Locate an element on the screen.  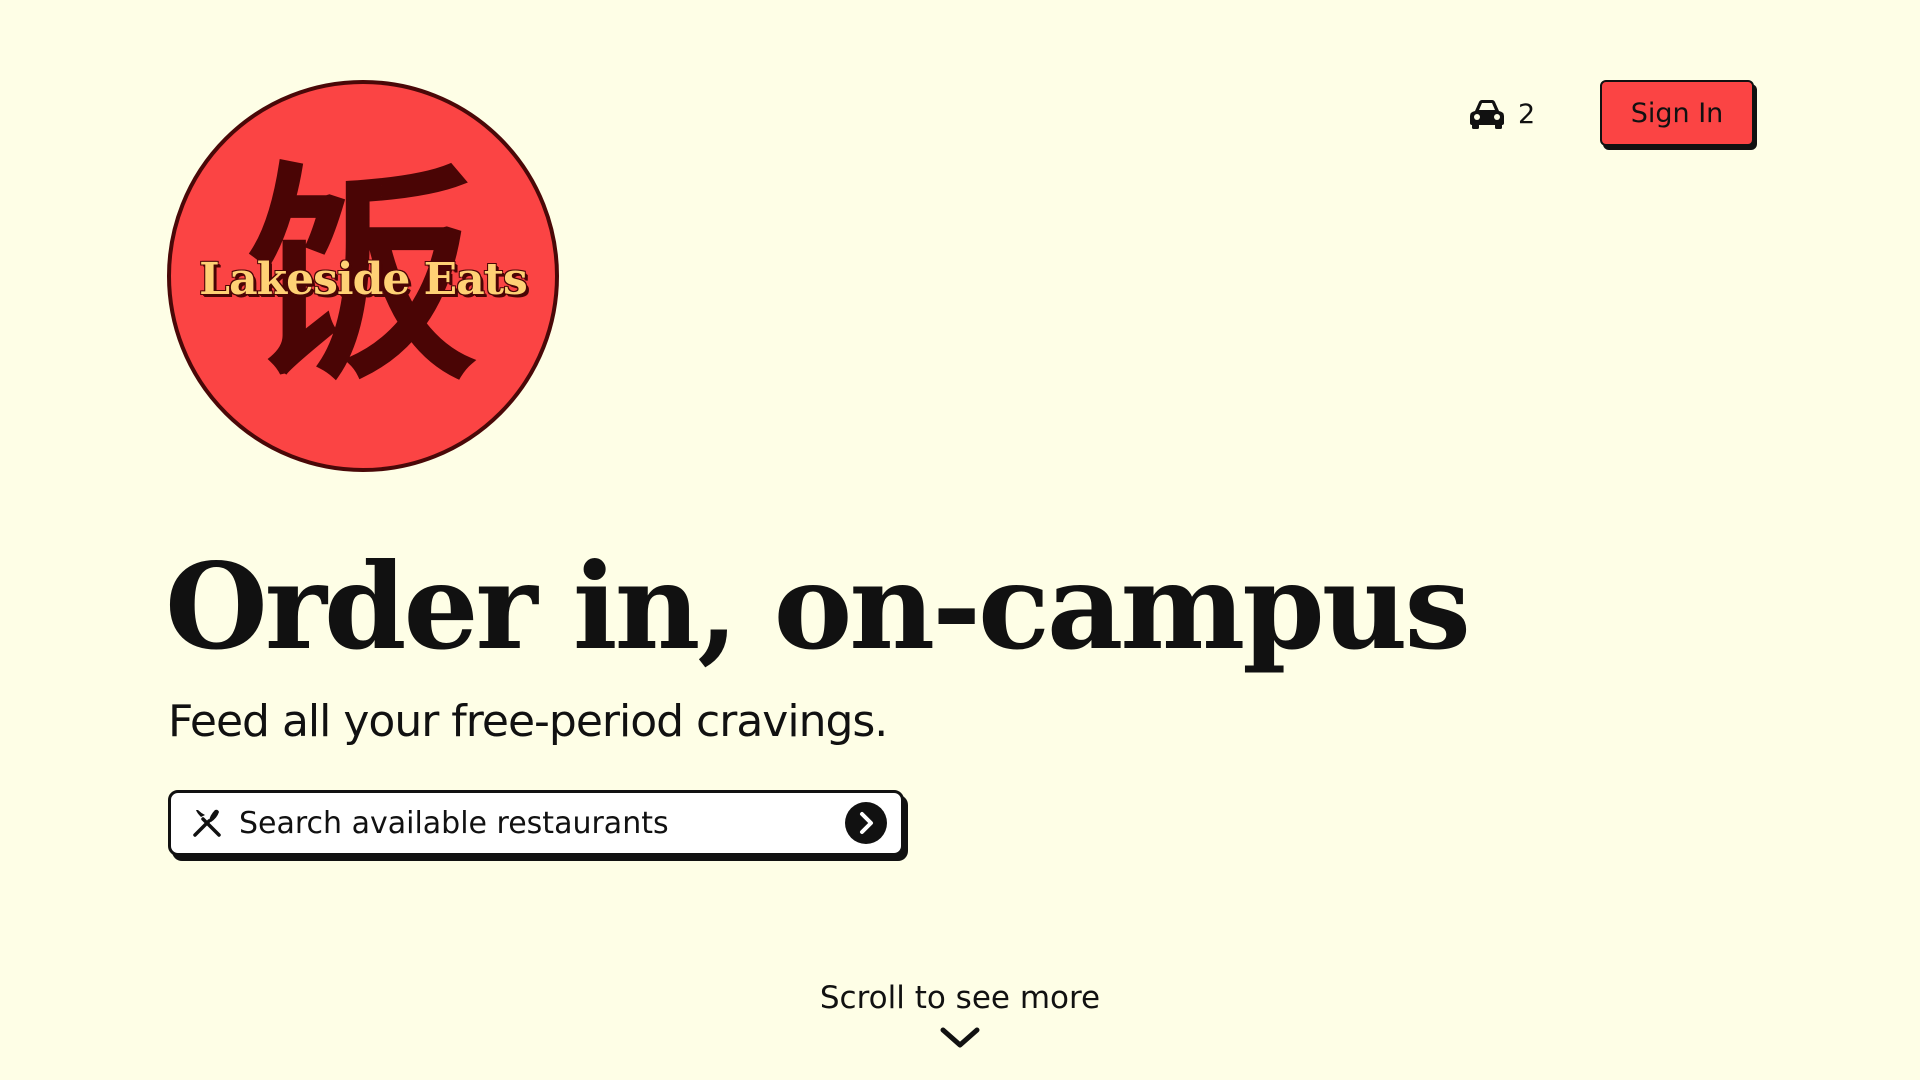
car-icon is located at coordinates (1487, 114).